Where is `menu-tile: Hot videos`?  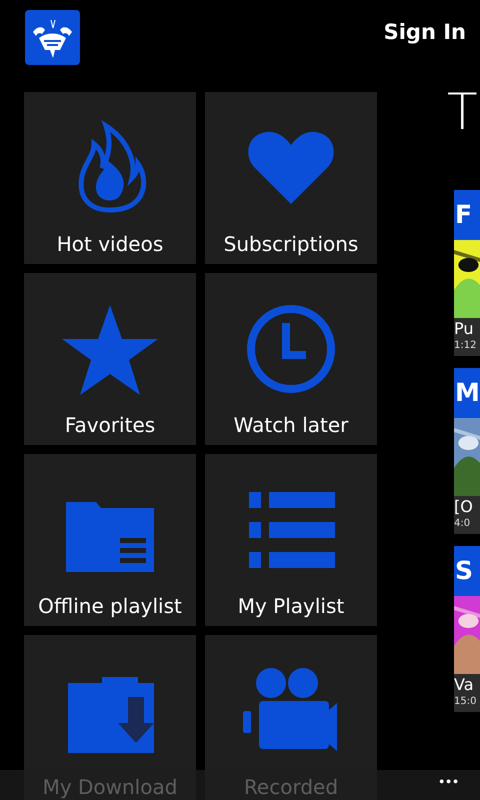
menu-tile: Hot videos is located at coordinates (110, 178).